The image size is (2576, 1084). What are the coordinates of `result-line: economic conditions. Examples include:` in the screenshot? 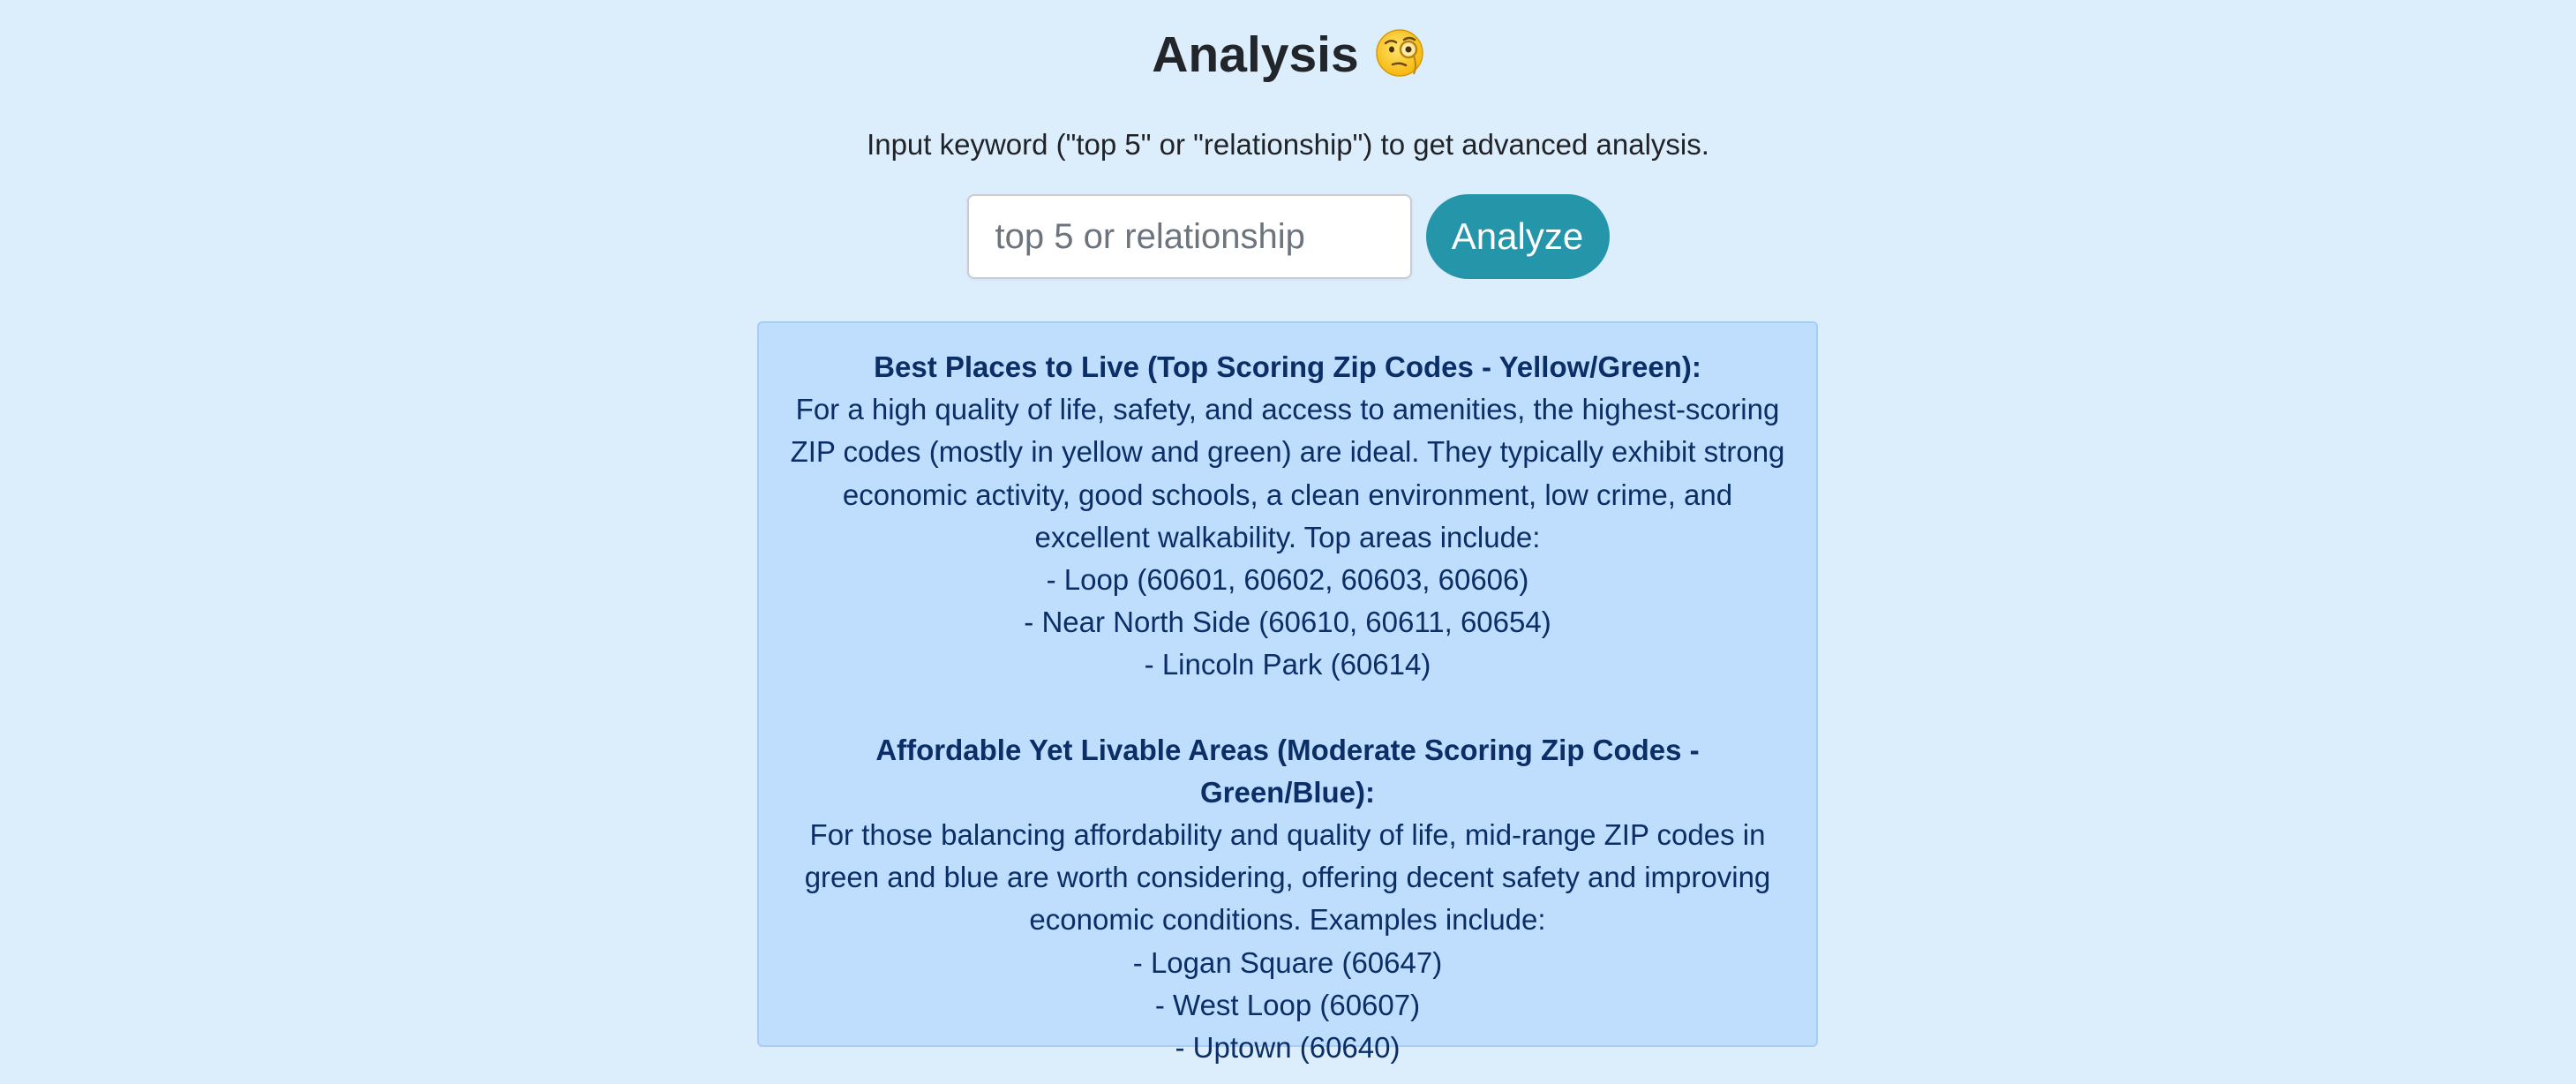 It's located at (1287, 920).